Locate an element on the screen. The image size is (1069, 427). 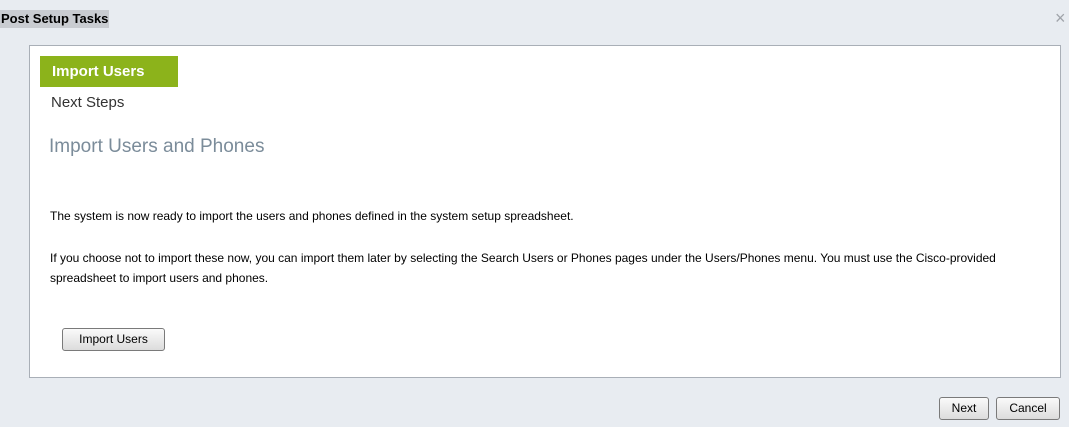
close-icon: × is located at coordinates (1062, 18).